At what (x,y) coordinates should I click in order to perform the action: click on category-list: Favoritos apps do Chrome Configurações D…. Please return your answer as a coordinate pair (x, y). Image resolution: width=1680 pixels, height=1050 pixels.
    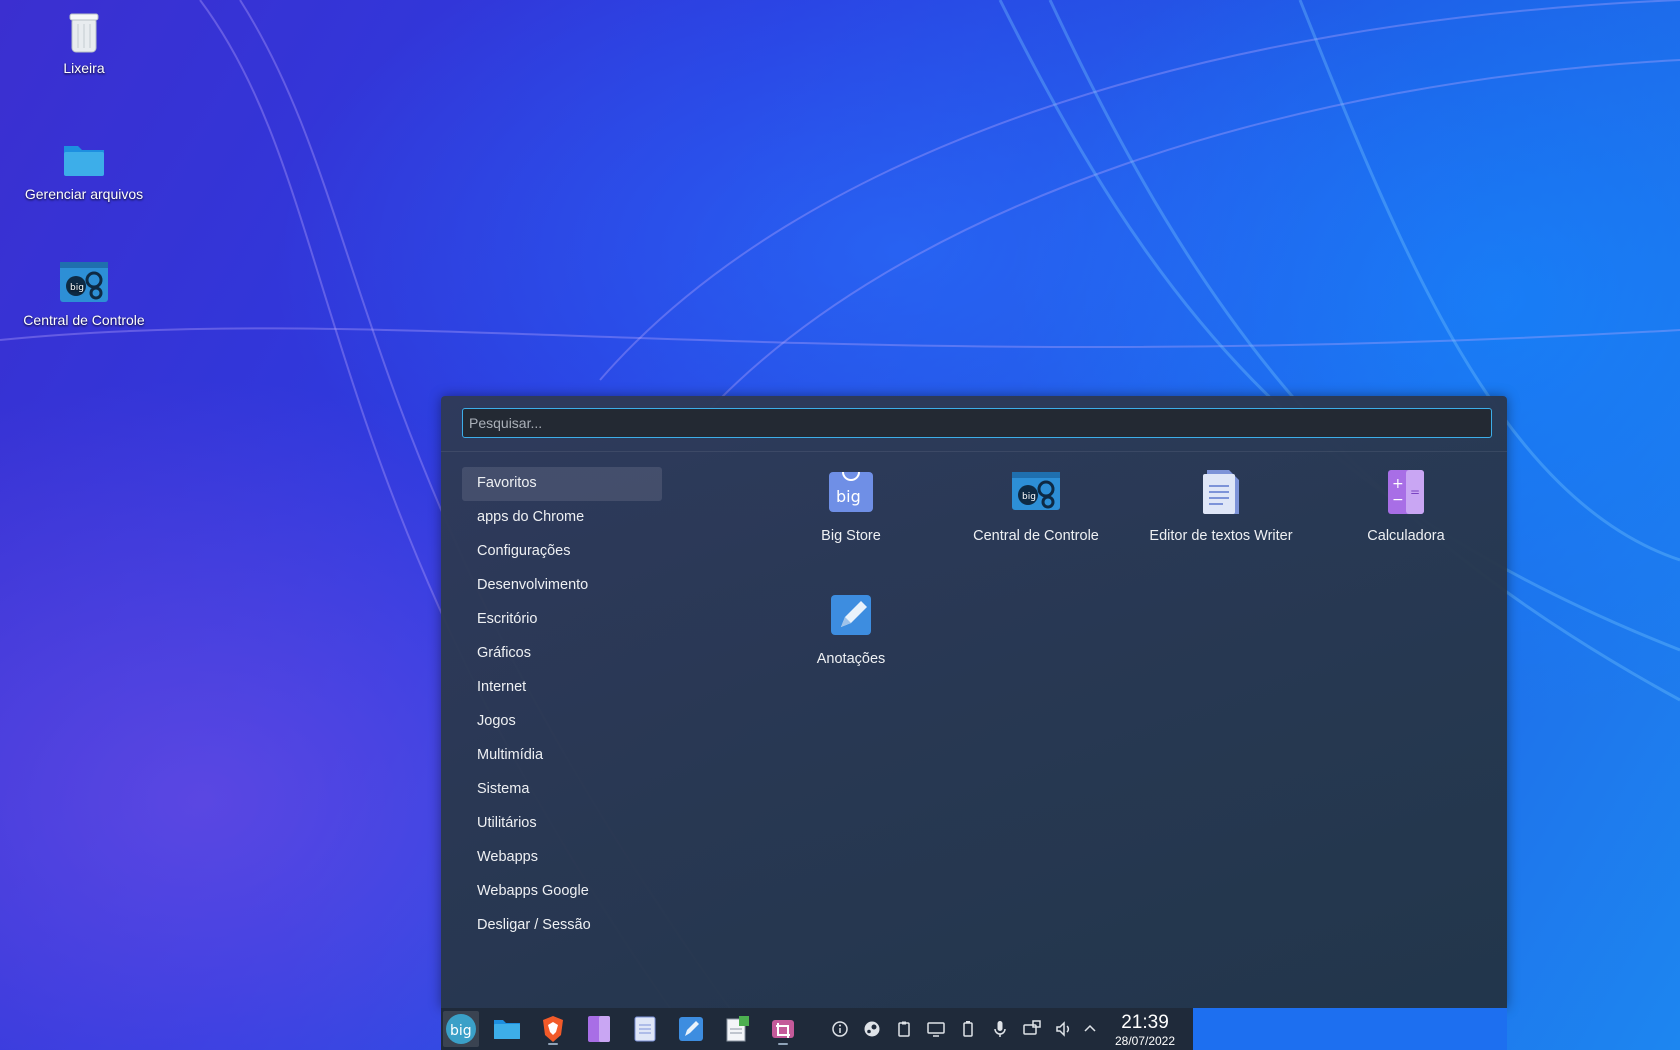
    Looking at the image, I should click on (562, 705).